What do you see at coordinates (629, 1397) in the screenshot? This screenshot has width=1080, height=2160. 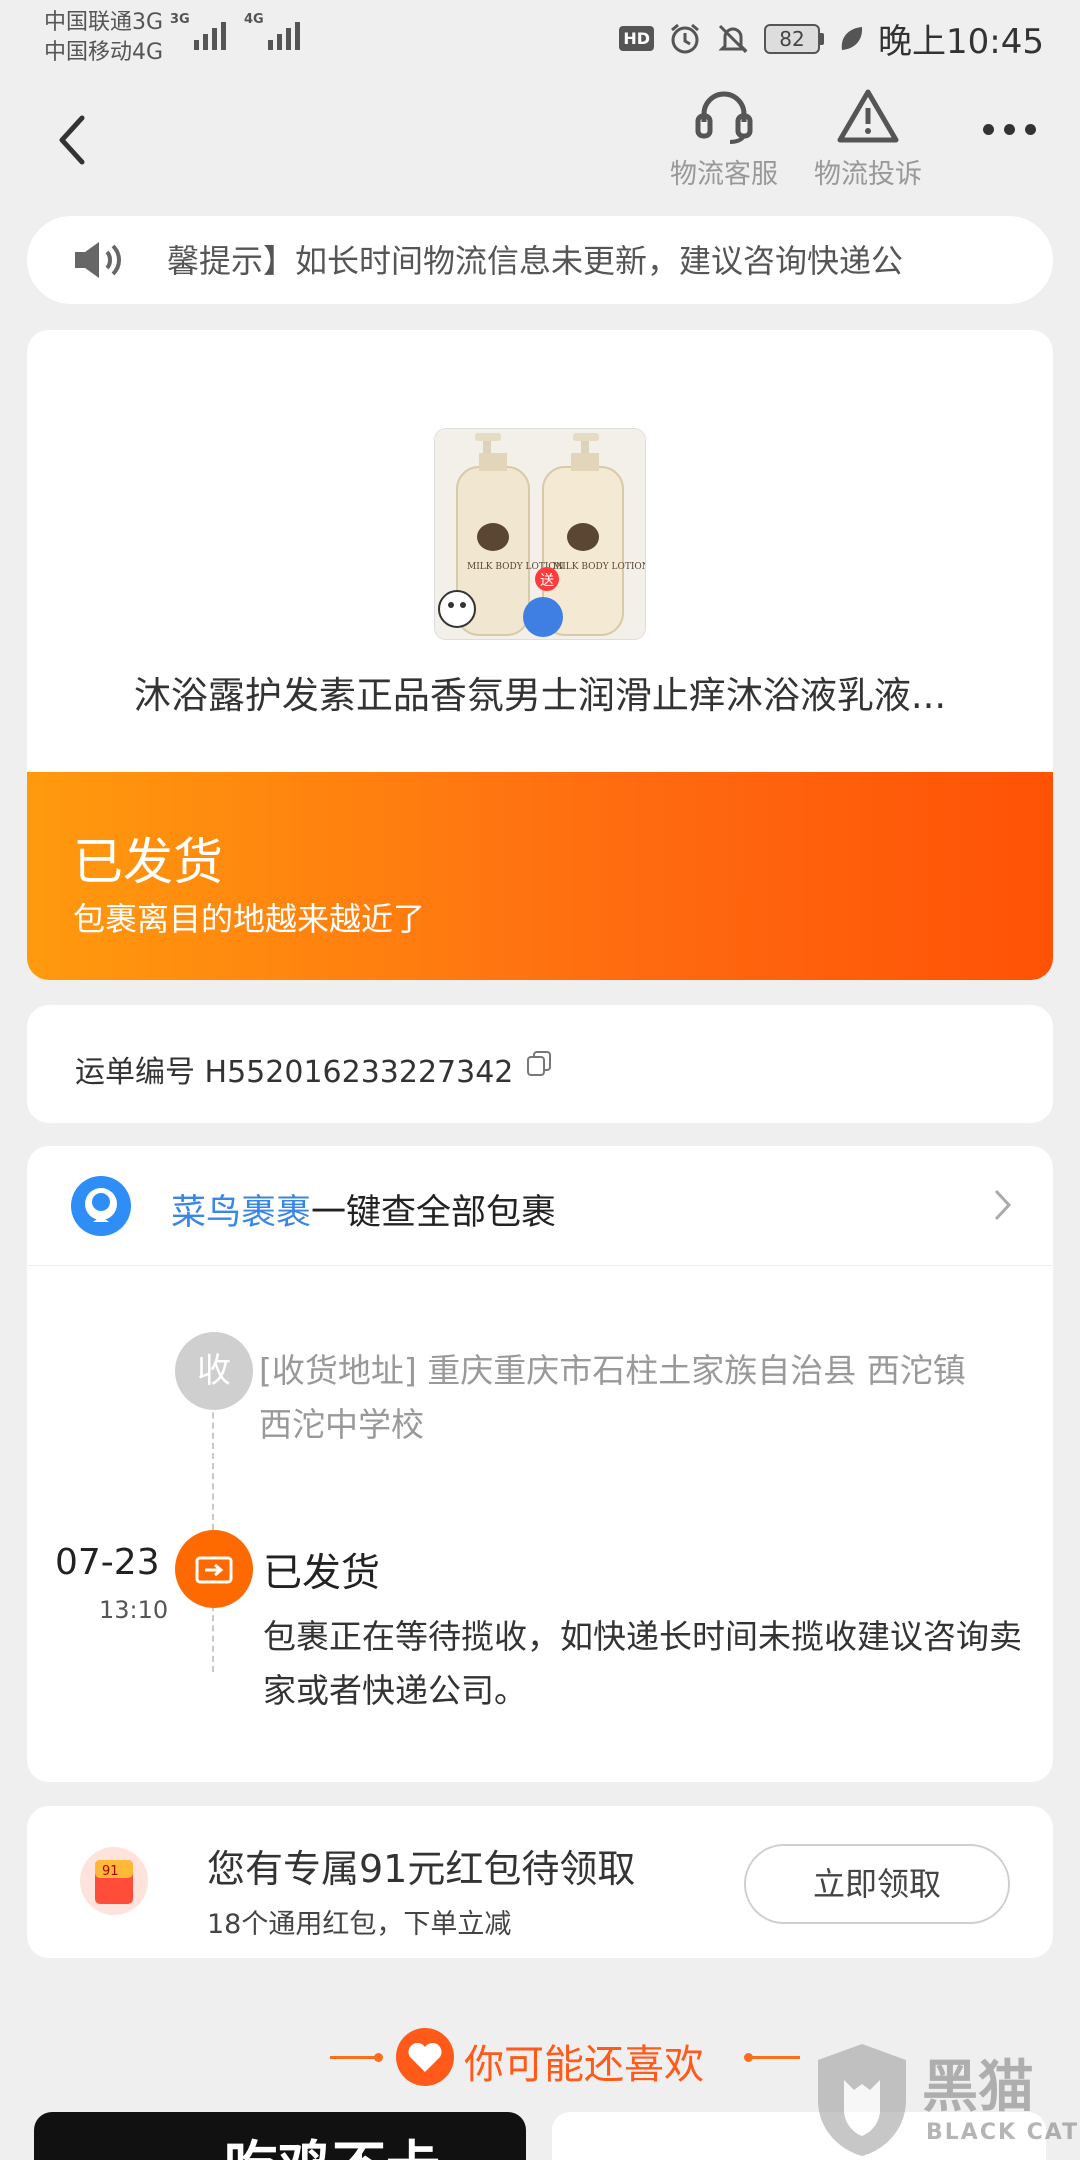 I see `receive-address: [收货地址] 重庆重庆市石柱土家族自治县 西沱镇 西沱中学校` at bounding box center [629, 1397].